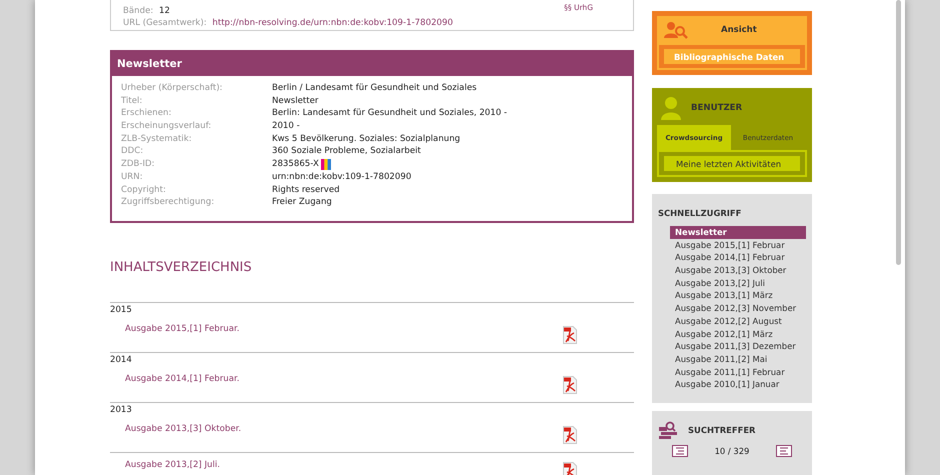 Image resolution: width=940 pixels, height=475 pixels. Describe the element at coordinates (732, 163) in the screenshot. I see `activity-button: Meine letzten Aktivitäten` at that location.